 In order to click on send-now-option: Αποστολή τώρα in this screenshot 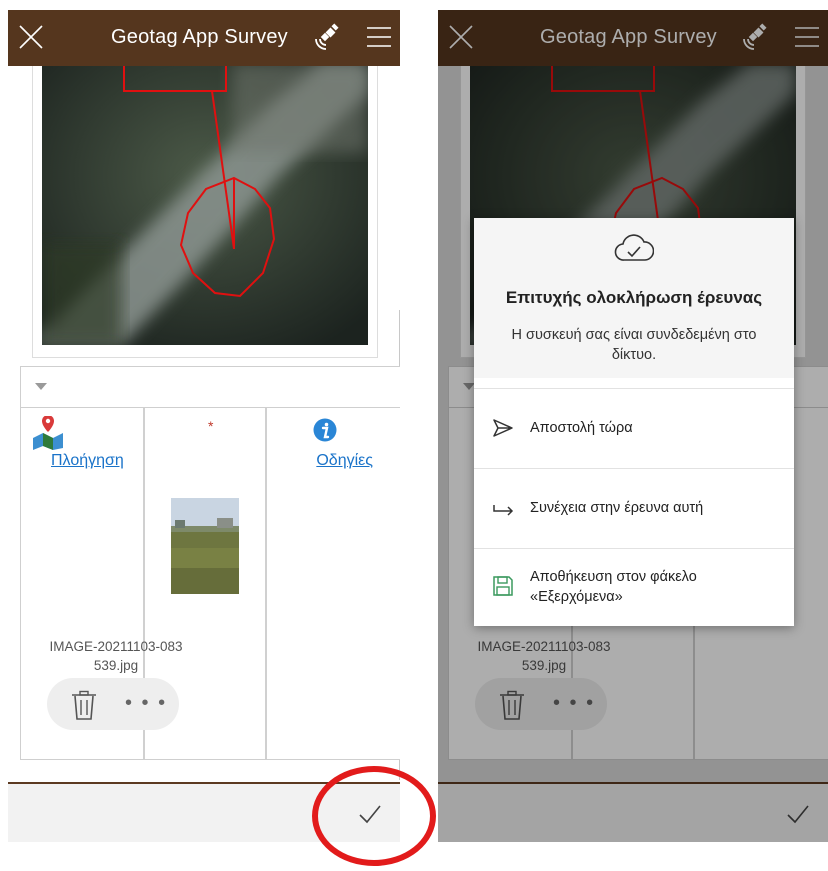, I will do `click(634, 427)`.